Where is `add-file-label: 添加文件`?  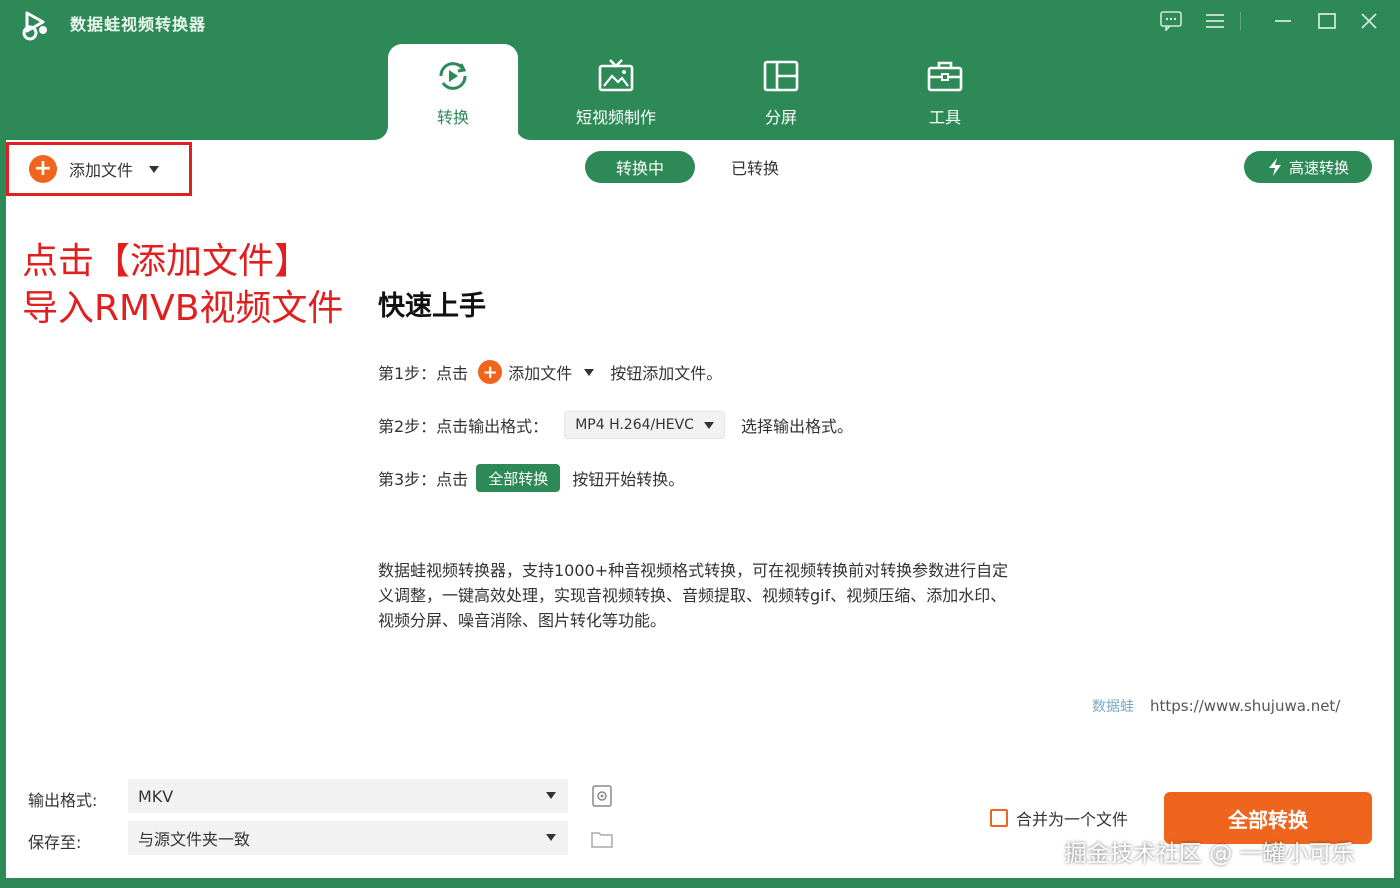
add-file-label: 添加文件 is located at coordinates (101, 170).